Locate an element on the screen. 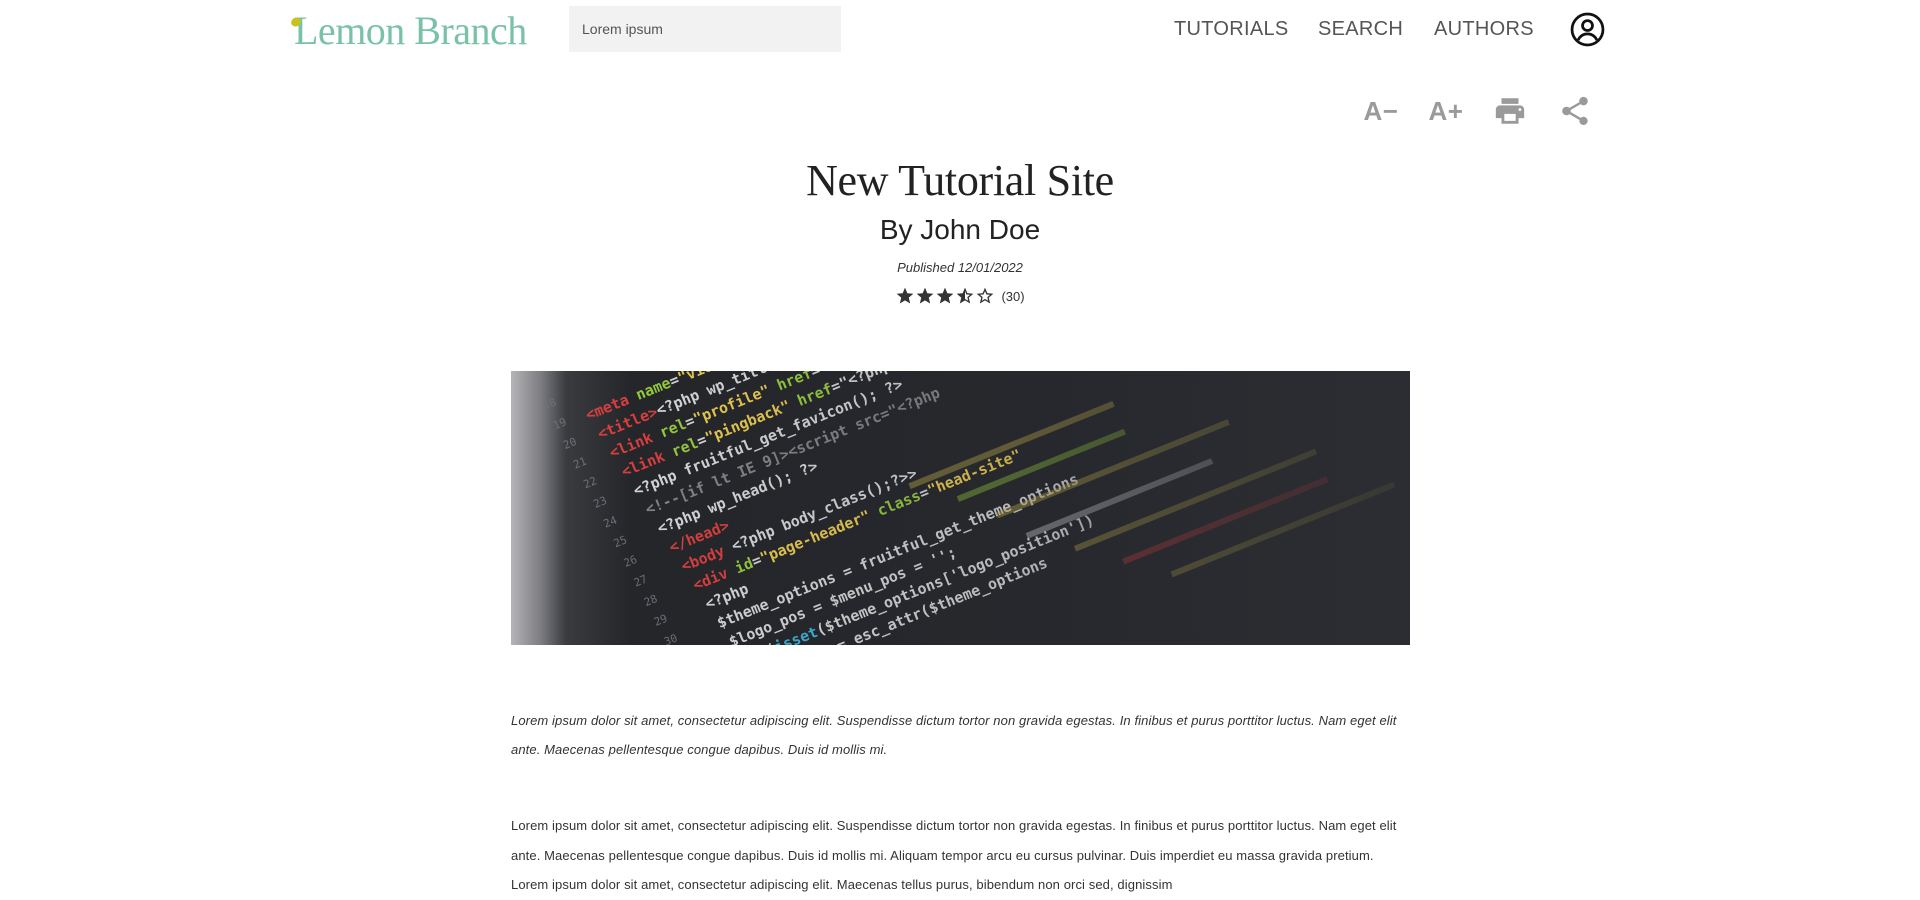 This screenshot has width=1920, height=900. decrease-font-label: A− is located at coordinates (1381, 110).